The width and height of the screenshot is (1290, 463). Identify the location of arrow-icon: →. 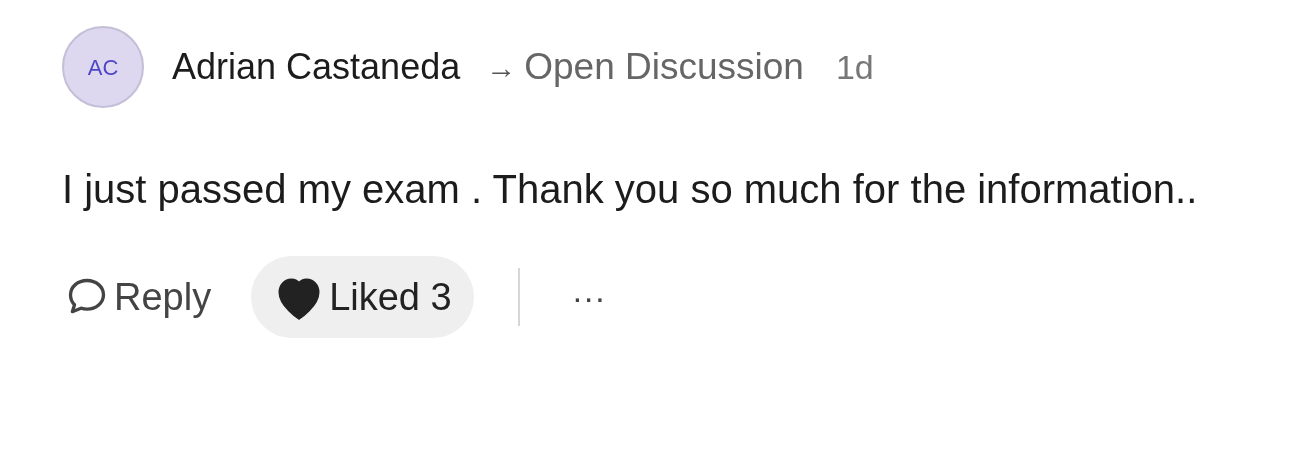
(501, 67).